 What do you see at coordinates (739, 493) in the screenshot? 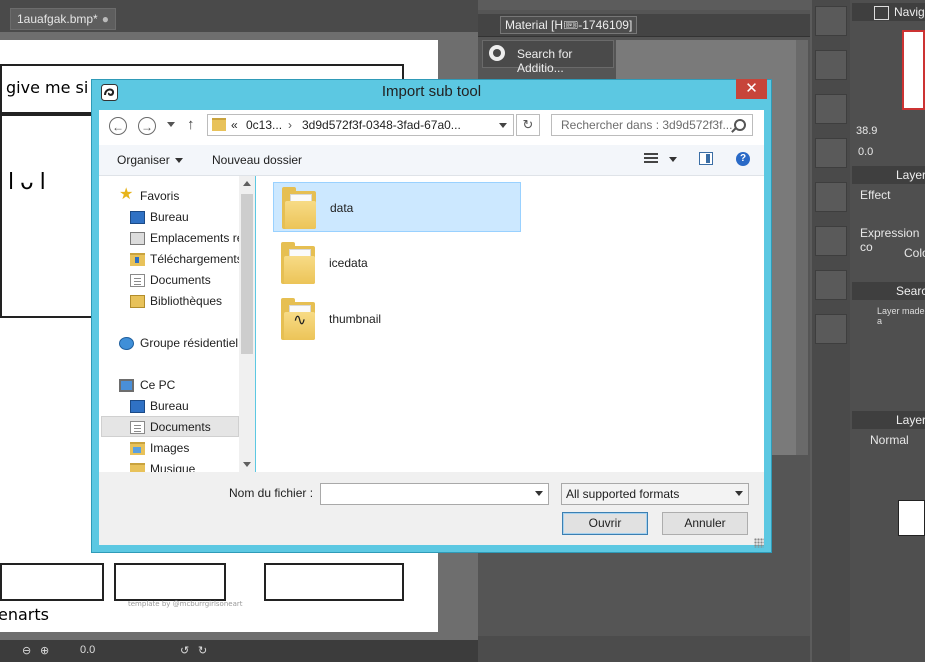
I see `chevron-down-icon` at bounding box center [739, 493].